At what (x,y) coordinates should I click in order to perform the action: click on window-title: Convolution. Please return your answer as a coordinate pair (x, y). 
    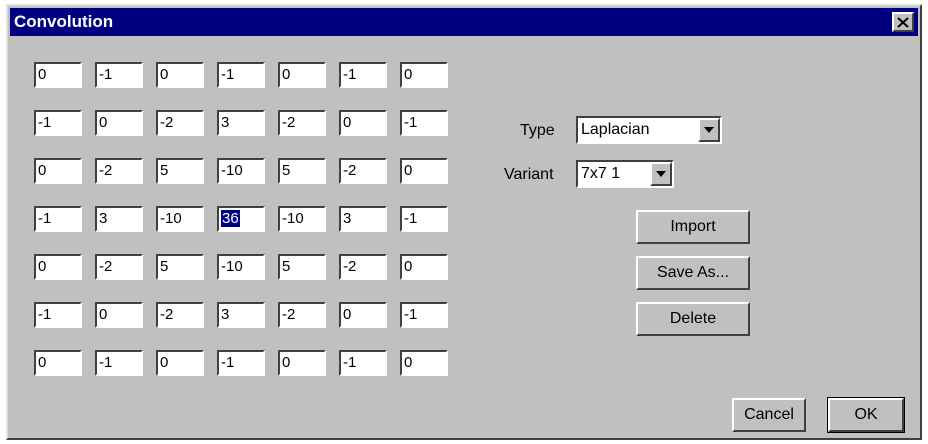
    Looking at the image, I should click on (64, 21).